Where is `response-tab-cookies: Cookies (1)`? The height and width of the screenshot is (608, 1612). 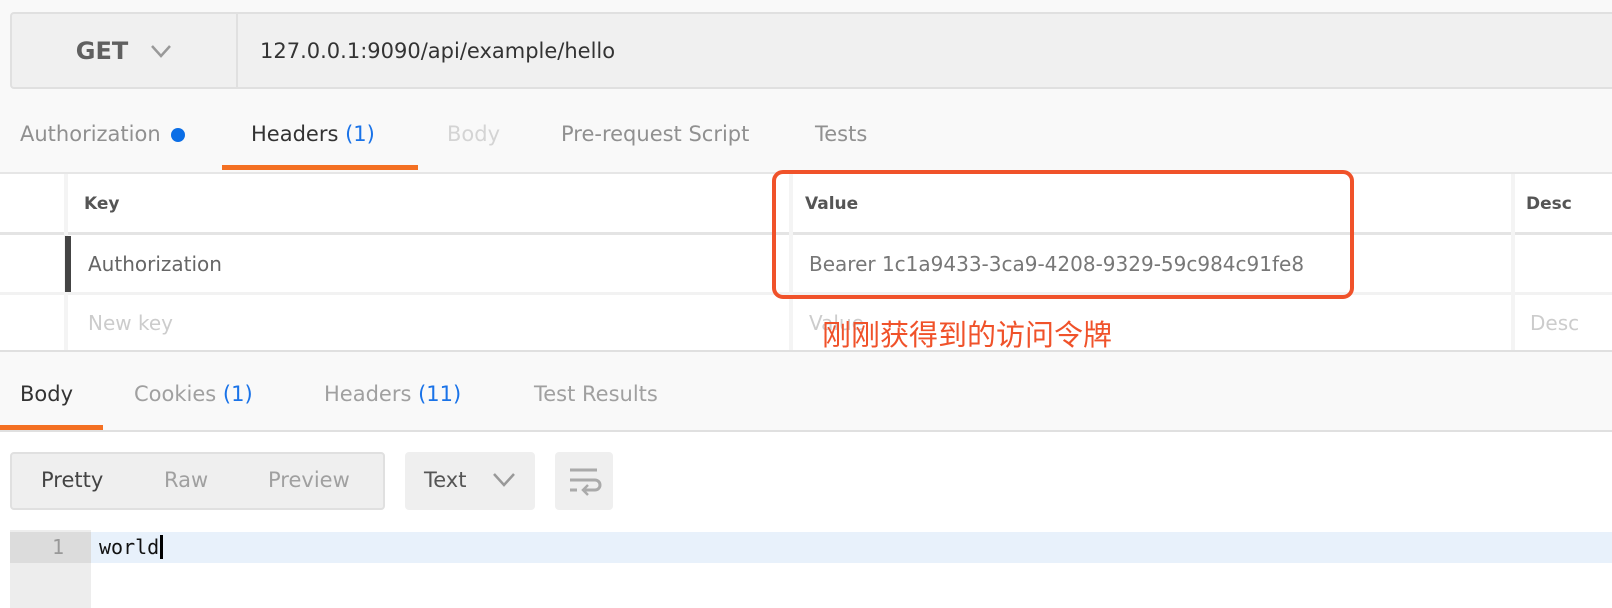 response-tab-cookies: Cookies (1) is located at coordinates (193, 394).